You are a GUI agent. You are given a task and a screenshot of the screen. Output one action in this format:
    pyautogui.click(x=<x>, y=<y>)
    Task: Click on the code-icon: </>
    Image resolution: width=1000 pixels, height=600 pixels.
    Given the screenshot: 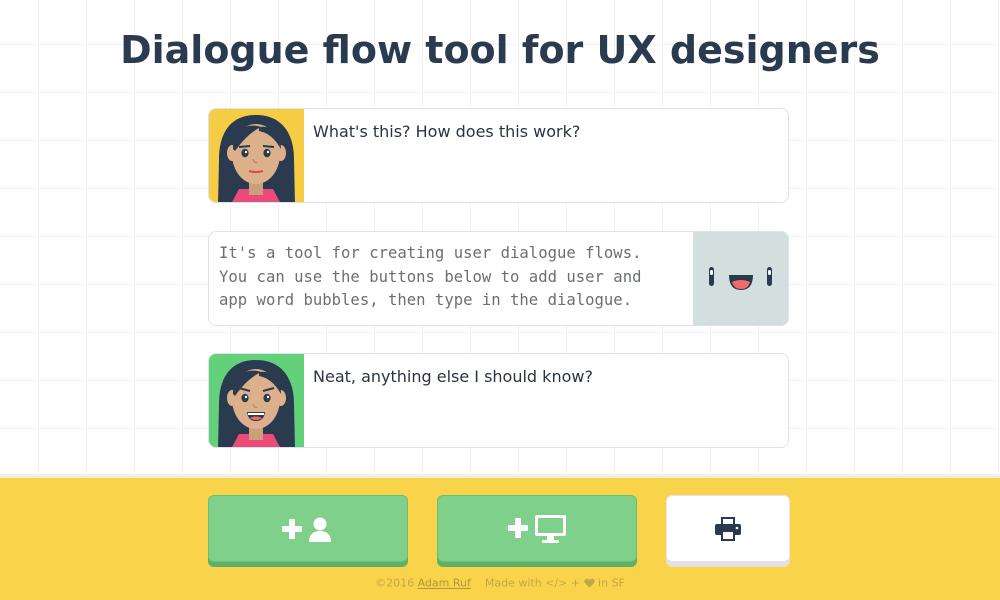 What is the action you would take?
    pyautogui.click(x=556, y=583)
    